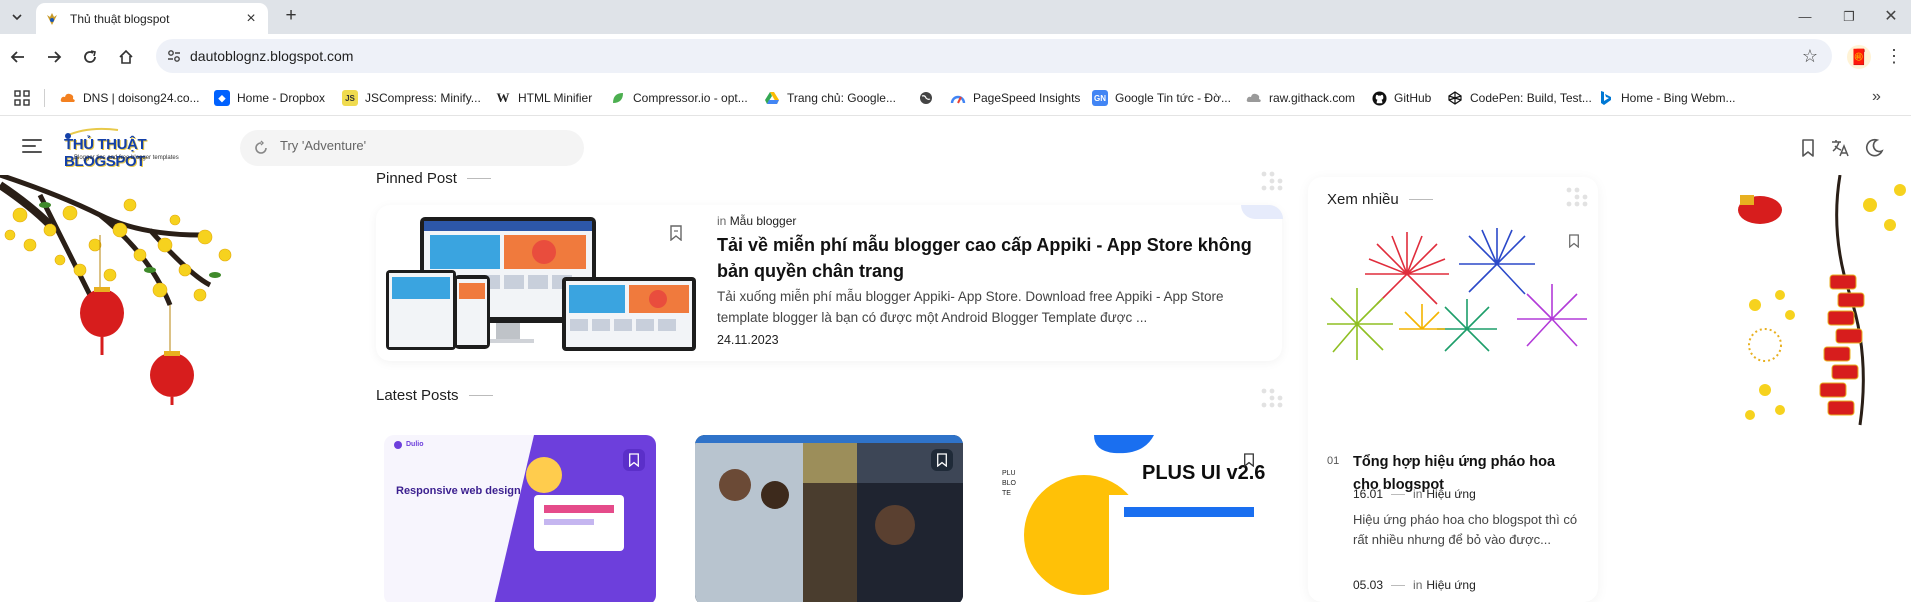 This screenshot has height=602, width=1911. I want to click on tune-icon, so click(174, 56).